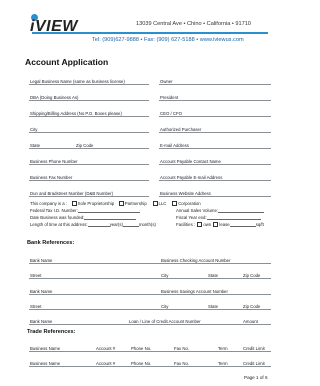 This screenshot has width=320, height=386. What do you see at coordinates (259, 224) in the screenshot?
I see `sqft-label: sq/ft` at bounding box center [259, 224].